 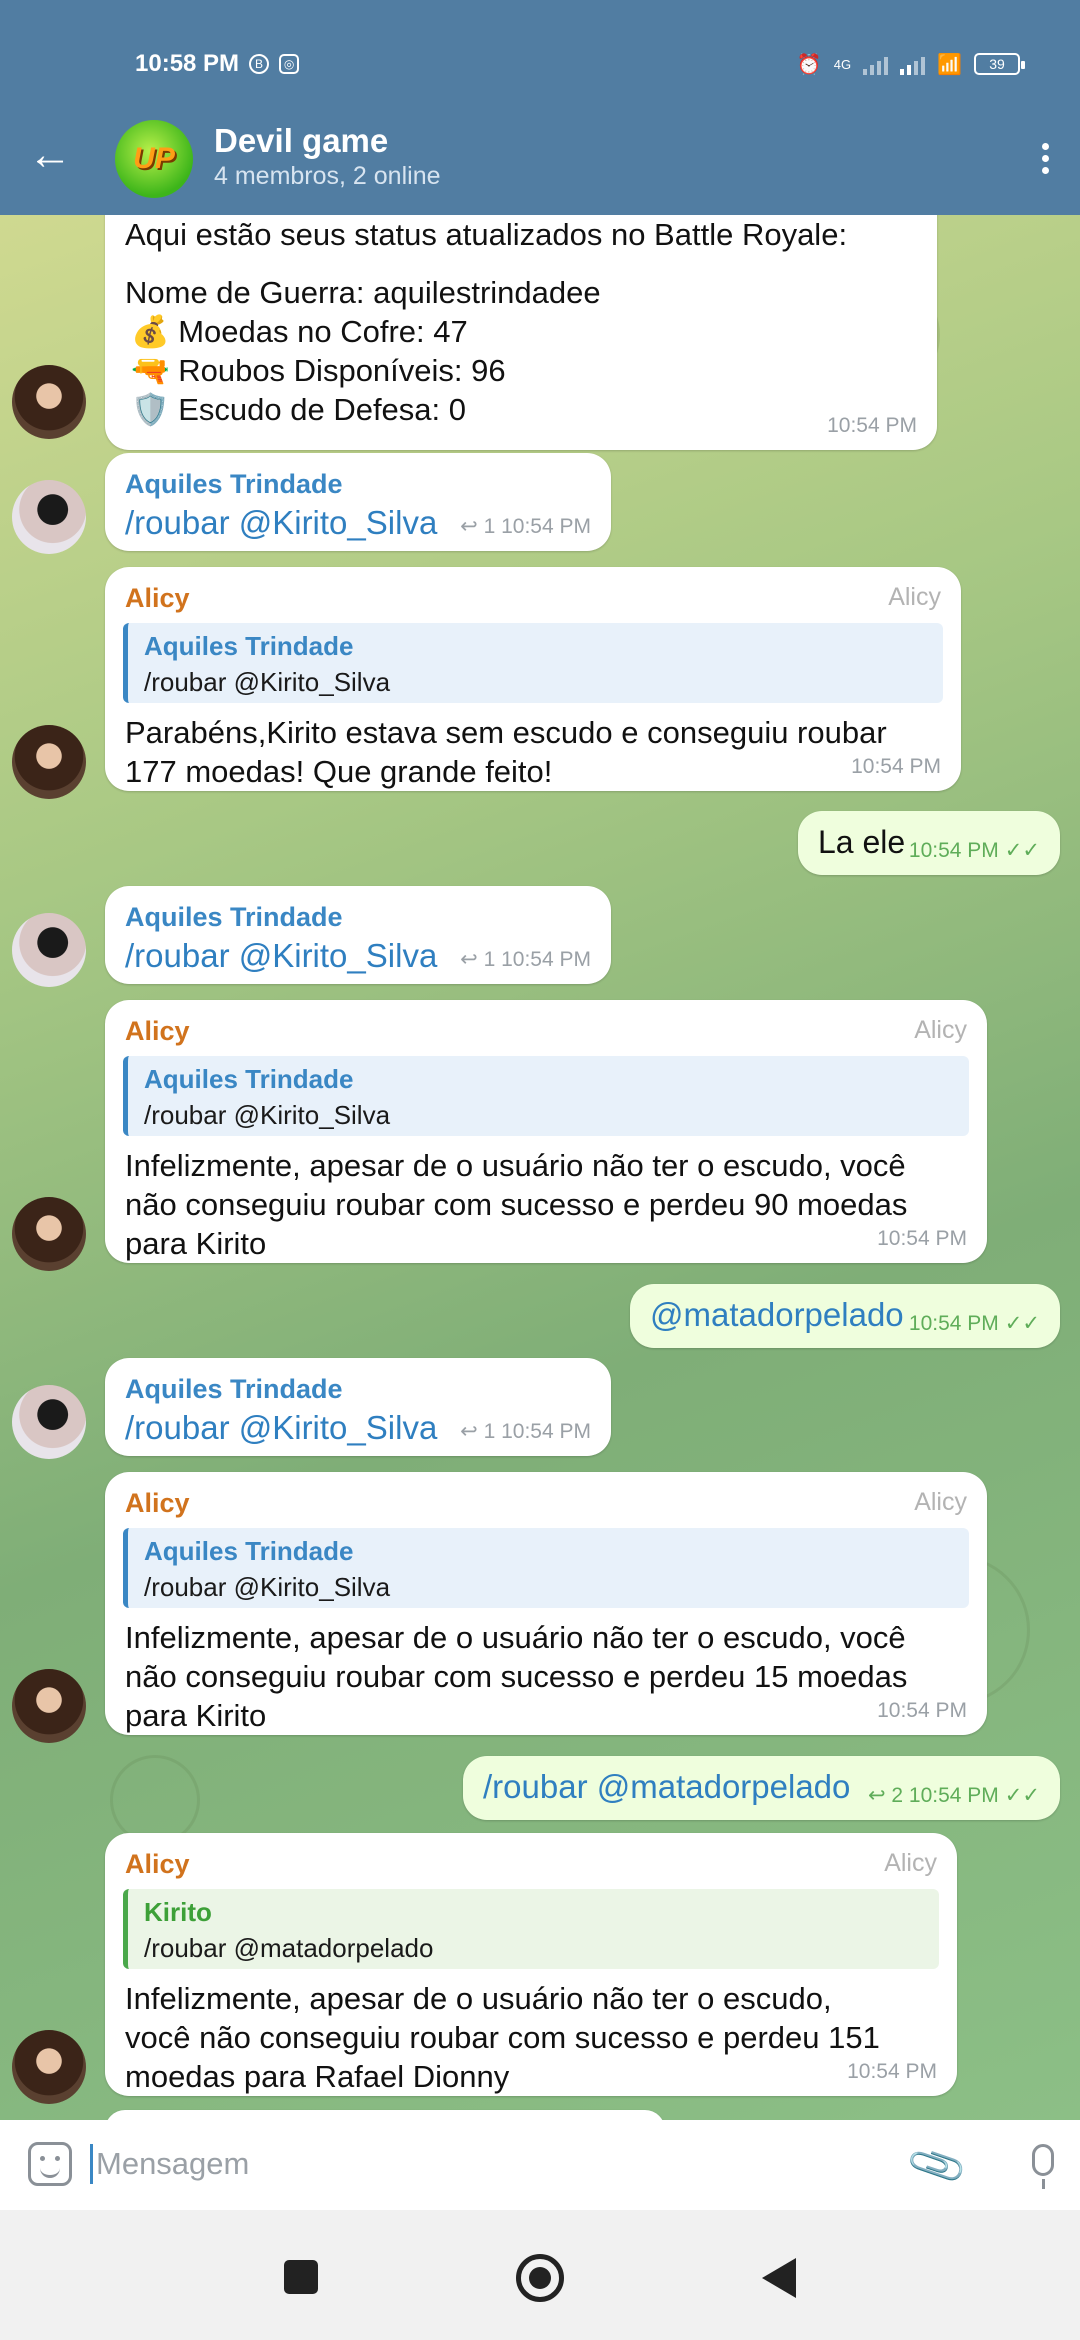 What do you see at coordinates (317, 2076) in the screenshot?
I see `message-text: moedas para Rafael Dionny` at bounding box center [317, 2076].